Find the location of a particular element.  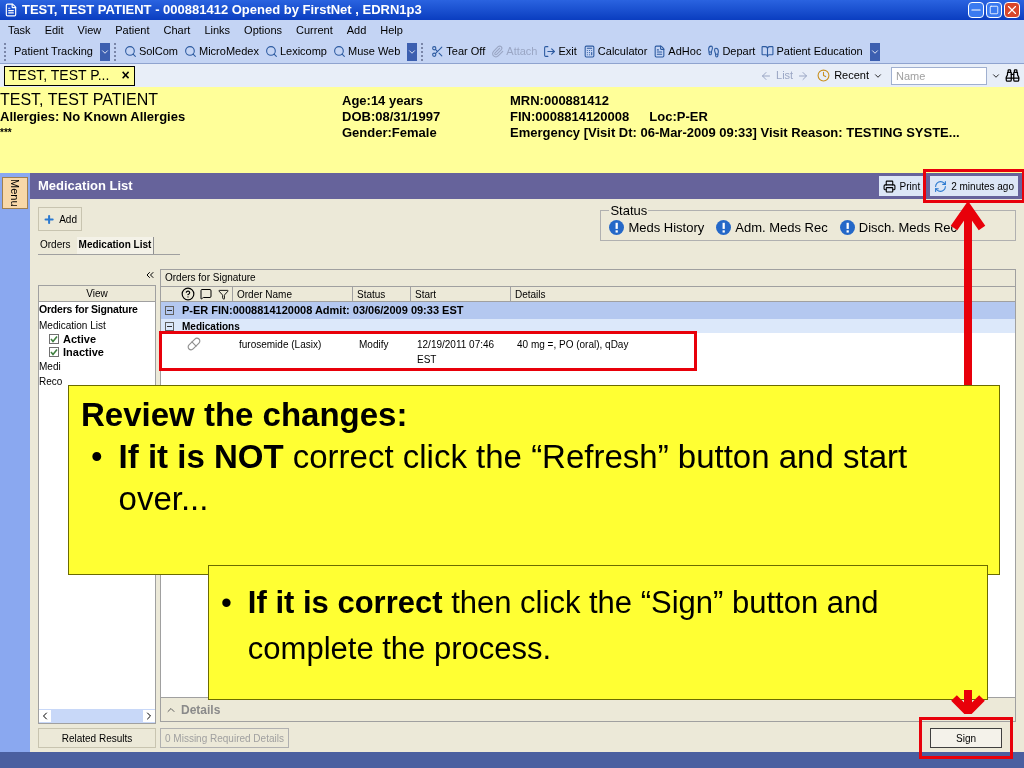

status-title: Status is located at coordinates (629, 211).